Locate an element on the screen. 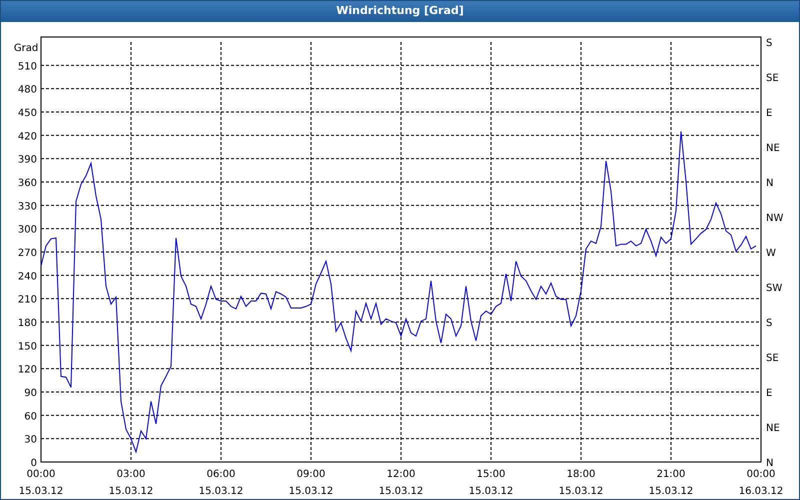  axis-tick-label: 150 is located at coordinates (27, 346).